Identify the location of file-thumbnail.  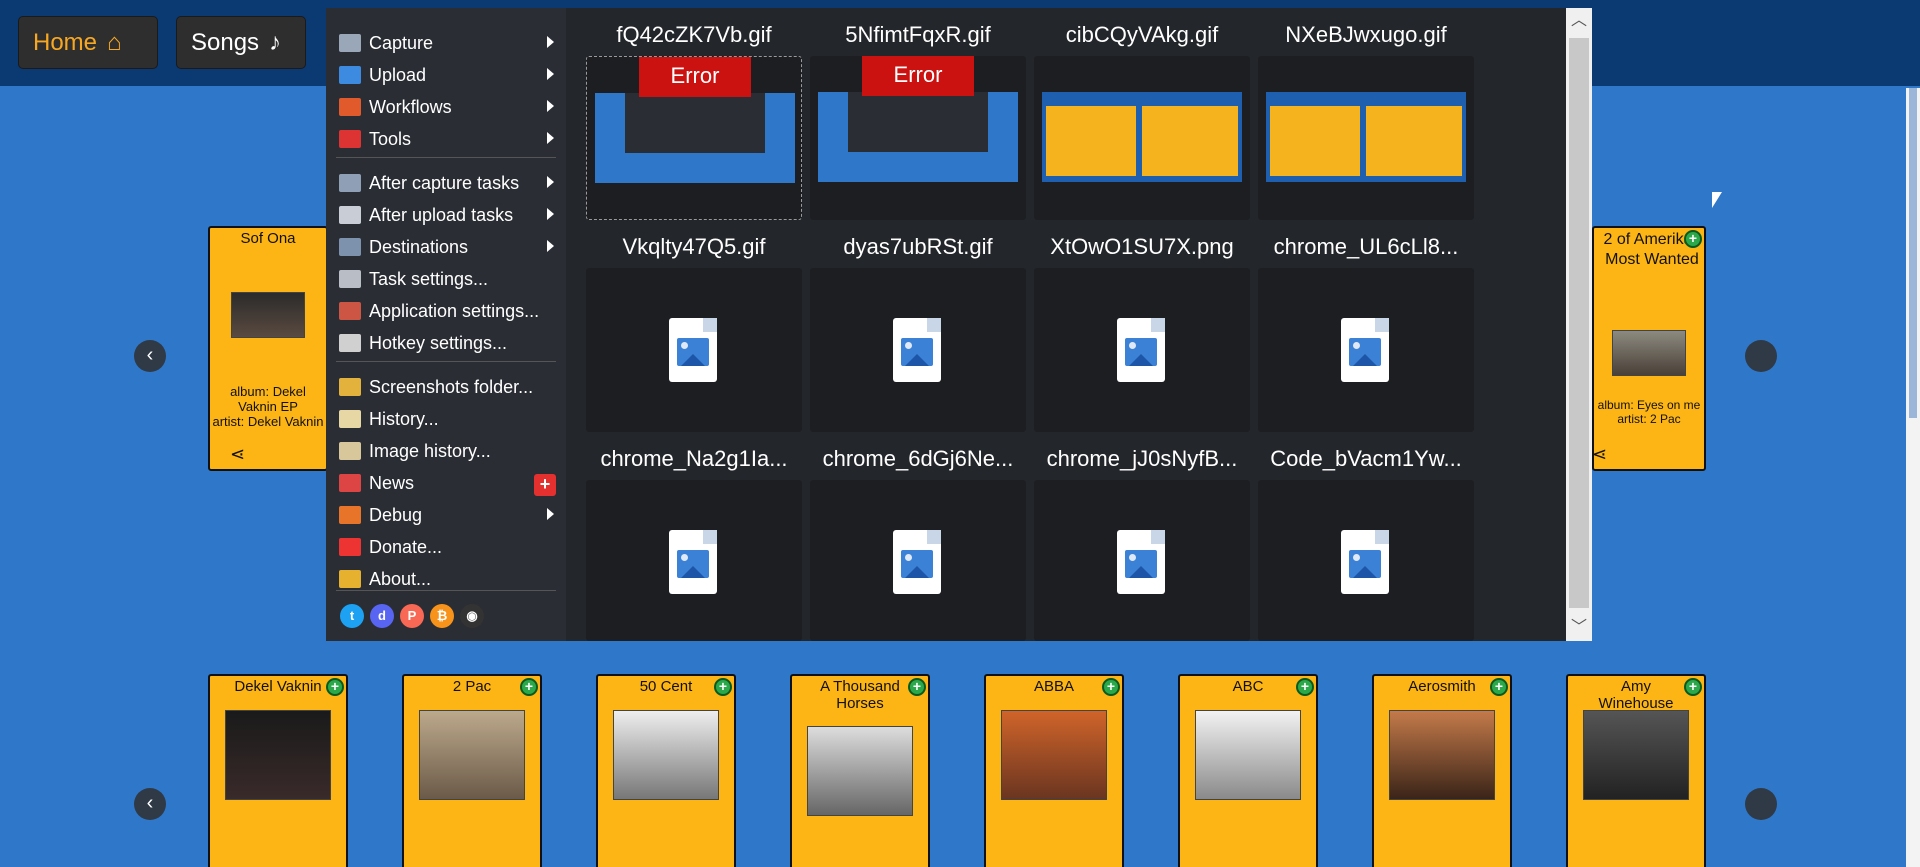
(1142, 137).